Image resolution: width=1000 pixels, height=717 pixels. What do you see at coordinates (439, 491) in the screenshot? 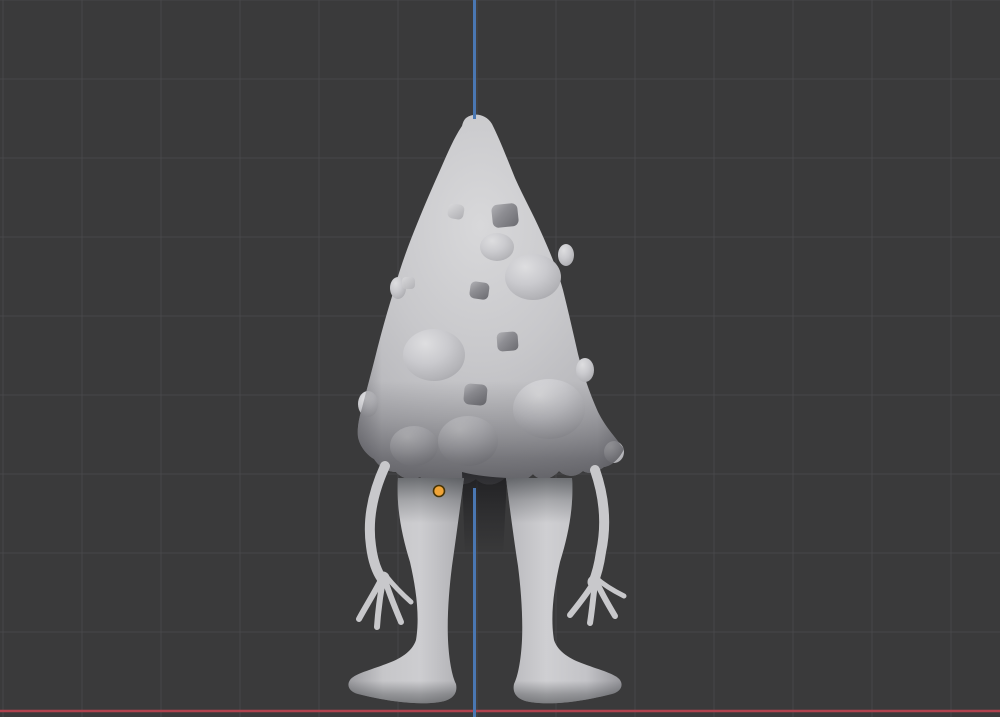
I see `object-origin-marker` at bounding box center [439, 491].